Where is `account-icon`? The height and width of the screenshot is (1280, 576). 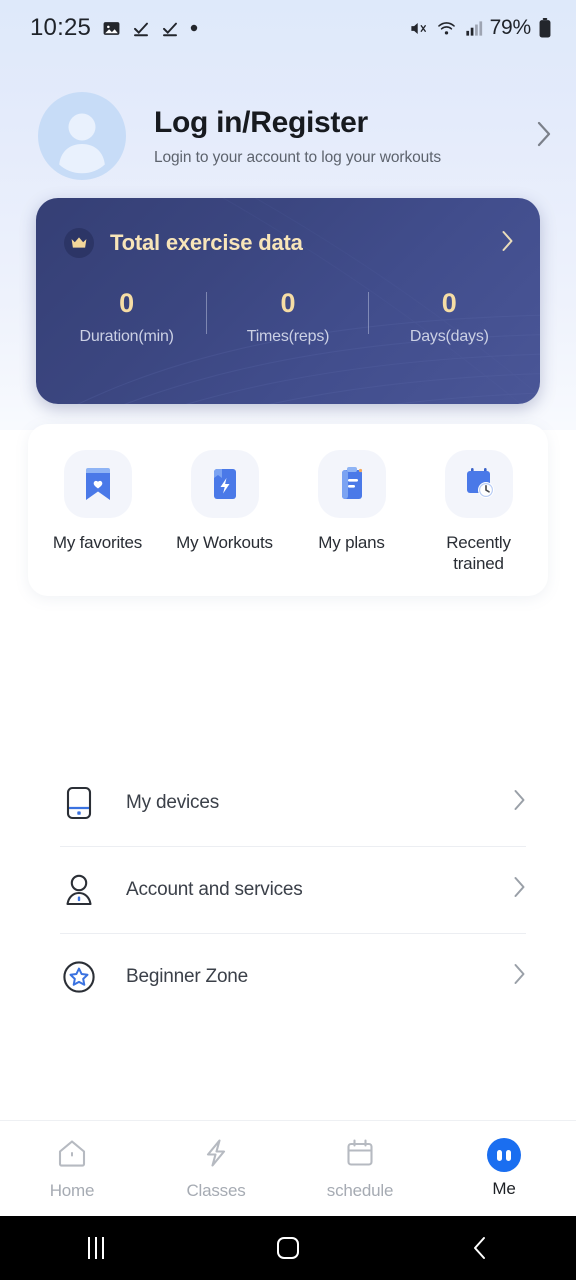 account-icon is located at coordinates (79, 890).